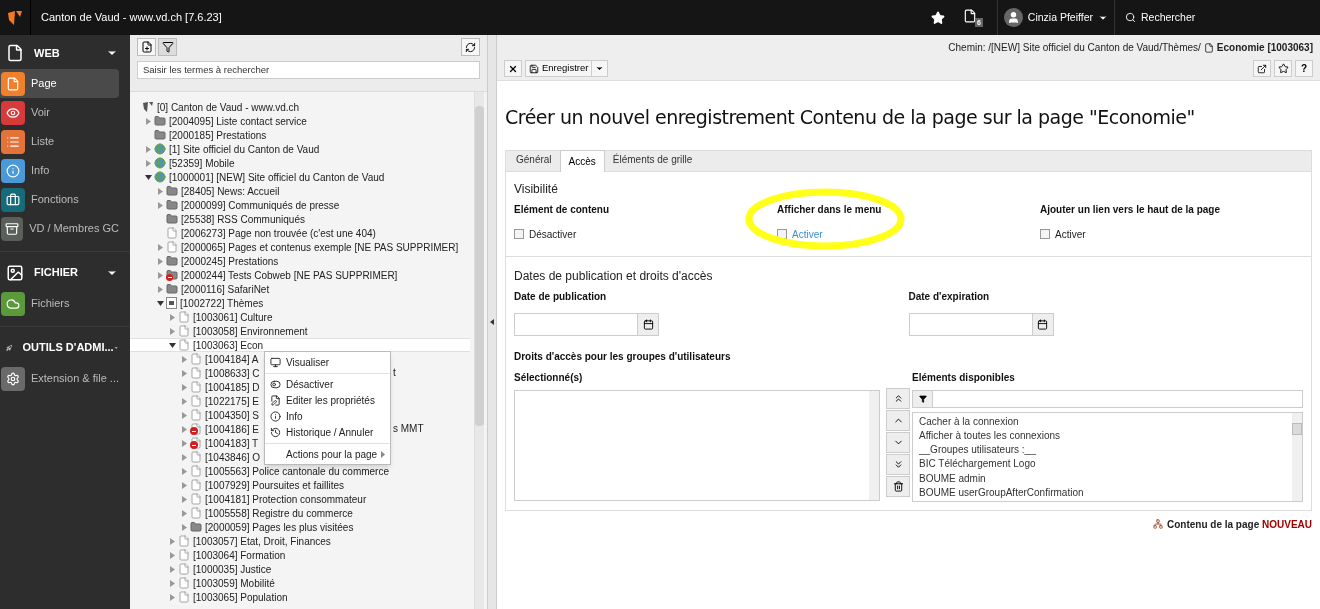 Image resolution: width=1320 pixels, height=609 pixels. I want to click on tree-node: [1000001] [NEW] Site officiel du Canton de Vaud, so click(257, 177).